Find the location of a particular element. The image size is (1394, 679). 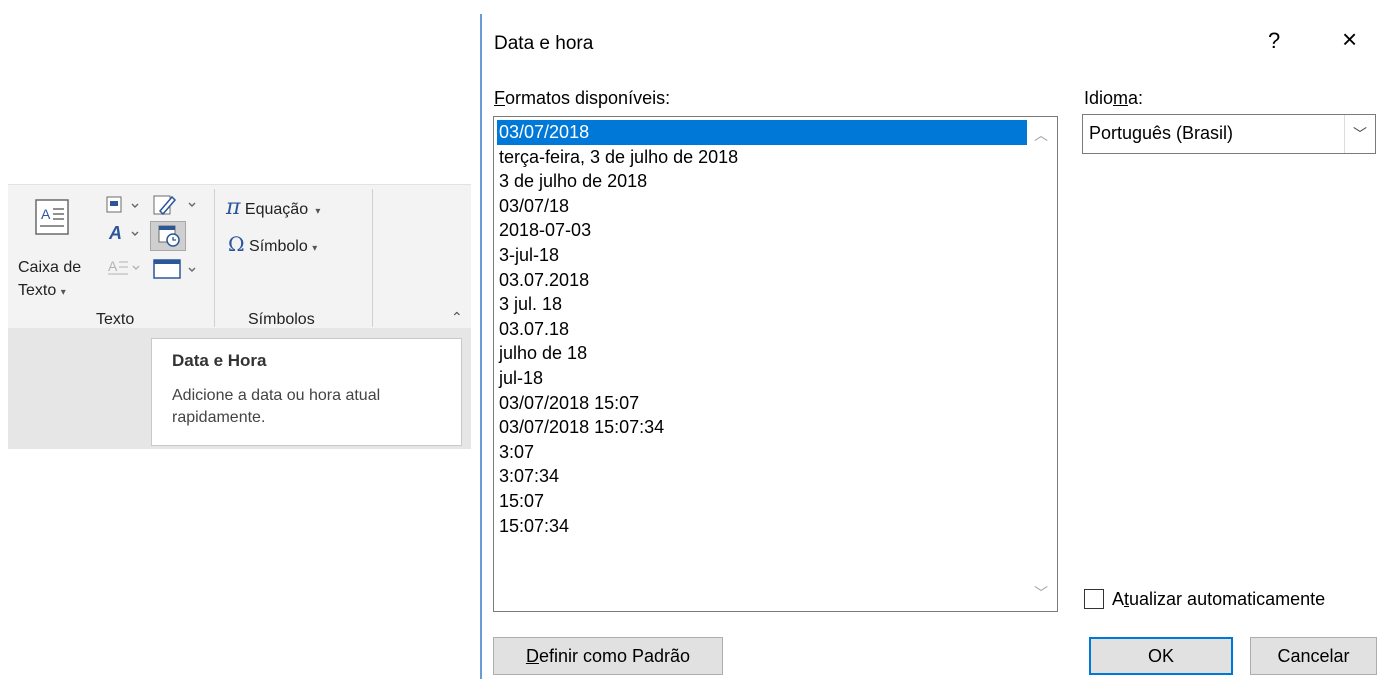

format-option: 3-jul-18 is located at coordinates (762, 255).